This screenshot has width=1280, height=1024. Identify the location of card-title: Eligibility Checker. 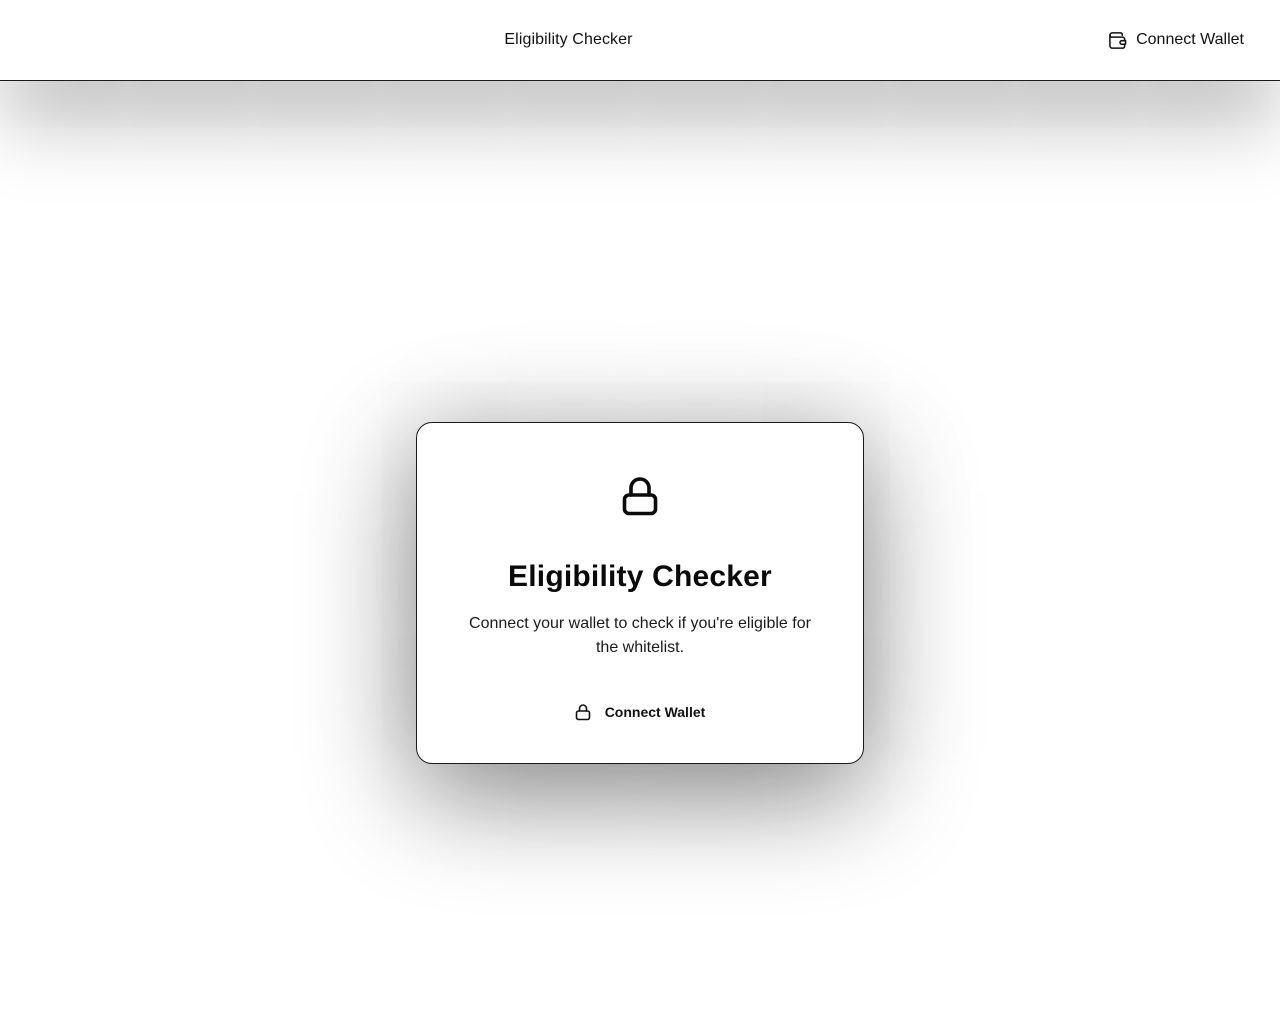
(640, 576).